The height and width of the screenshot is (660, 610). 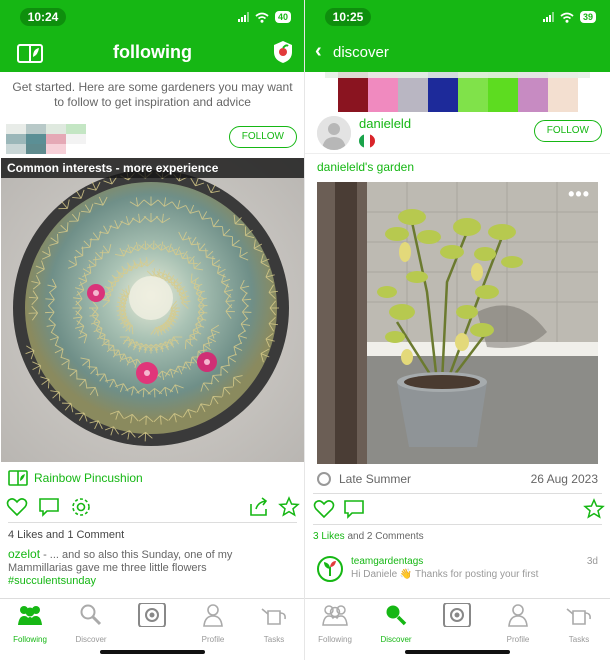 I want to click on team-logo-icon, so click(x=330, y=568).